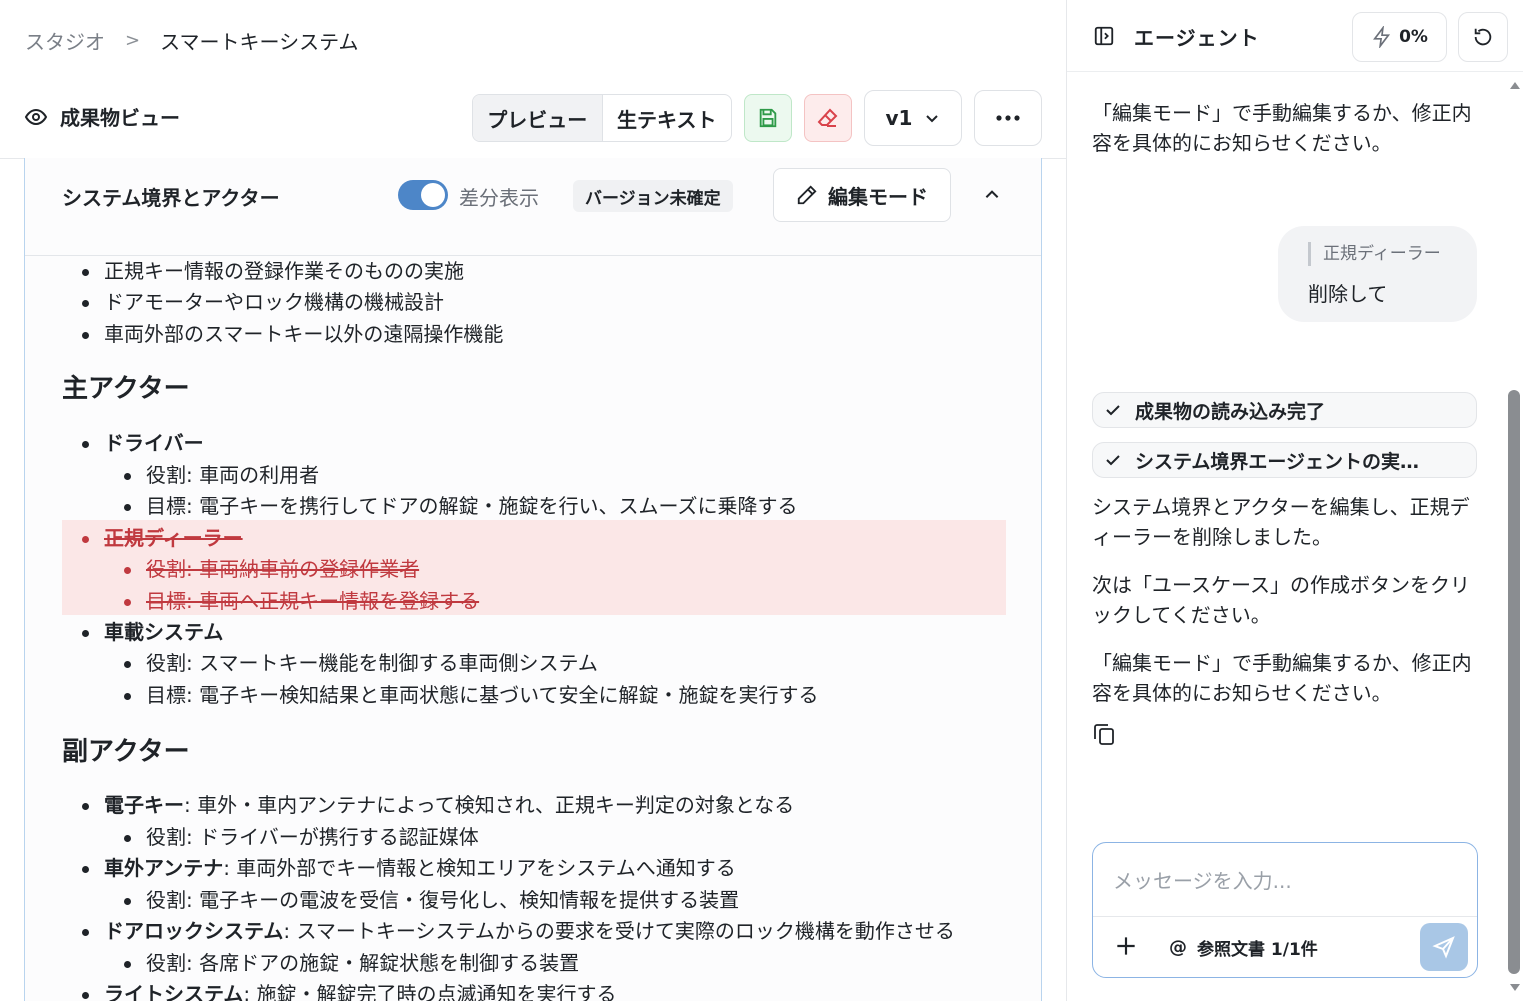 This screenshot has width=1523, height=1001. I want to click on list-item: 正規キー情報の登録作業そのものの実施, so click(273, 272).